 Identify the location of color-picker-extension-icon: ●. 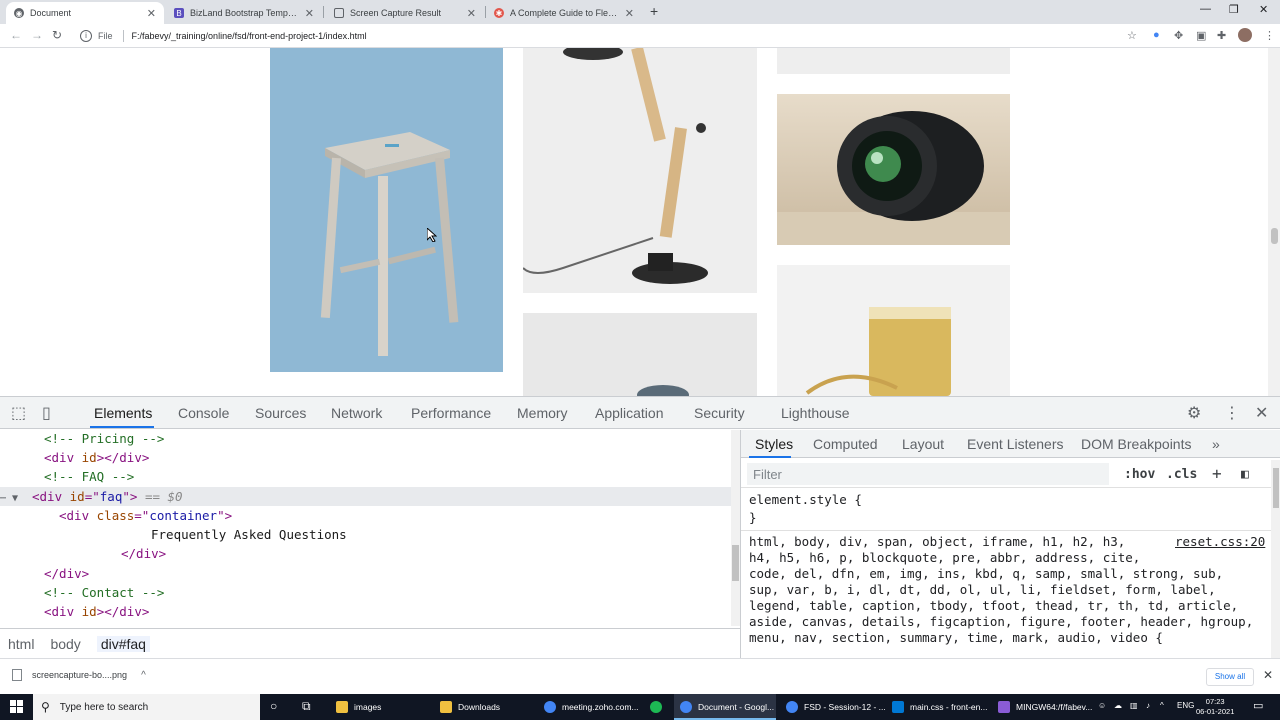
(1156, 35).